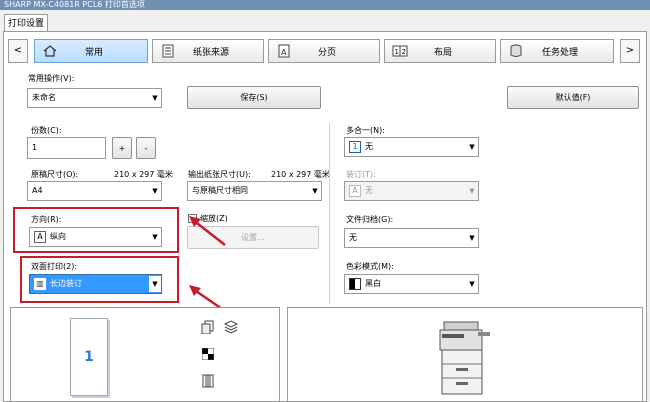 This screenshot has height=402, width=650. I want to click on black-white-icon, so click(355, 284).